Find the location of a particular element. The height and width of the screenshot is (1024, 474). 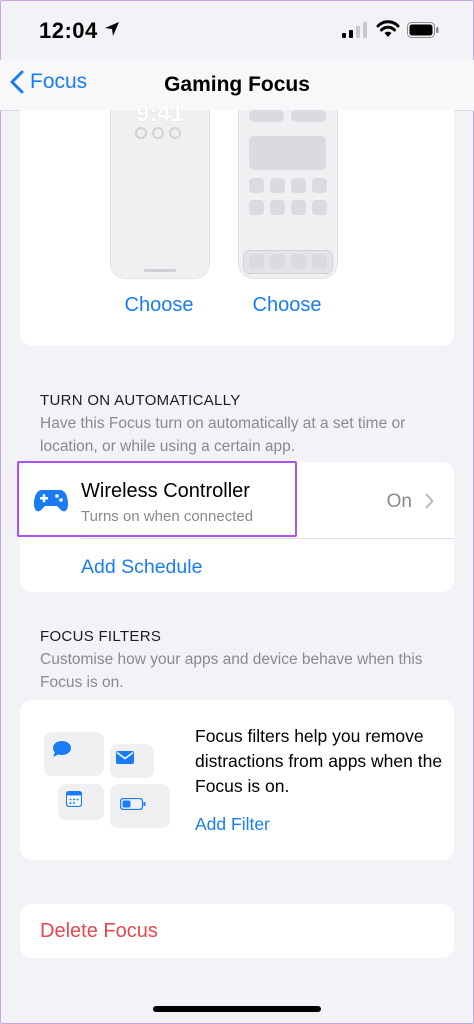

delete-focus-card: Delete Focus is located at coordinates (237, 931).